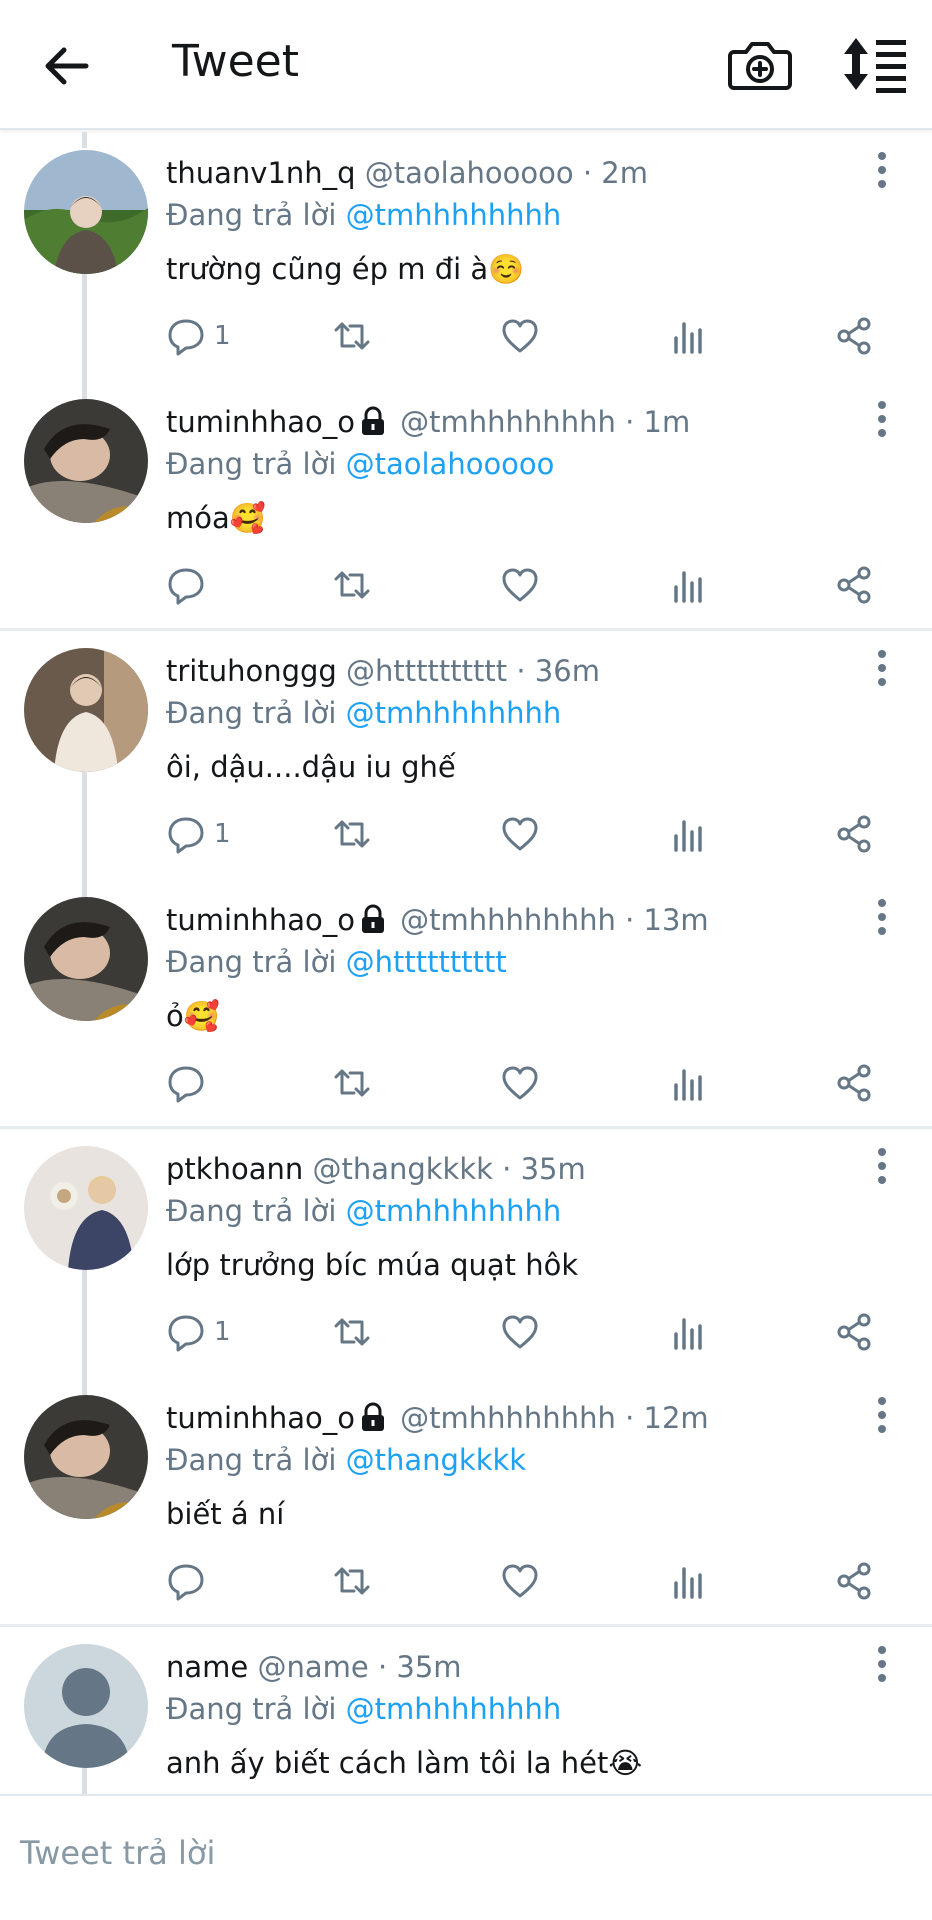 This screenshot has width=932, height=1920. What do you see at coordinates (426, 962) in the screenshot?
I see `reply-to-link: @htttttttttt` at bounding box center [426, 962].